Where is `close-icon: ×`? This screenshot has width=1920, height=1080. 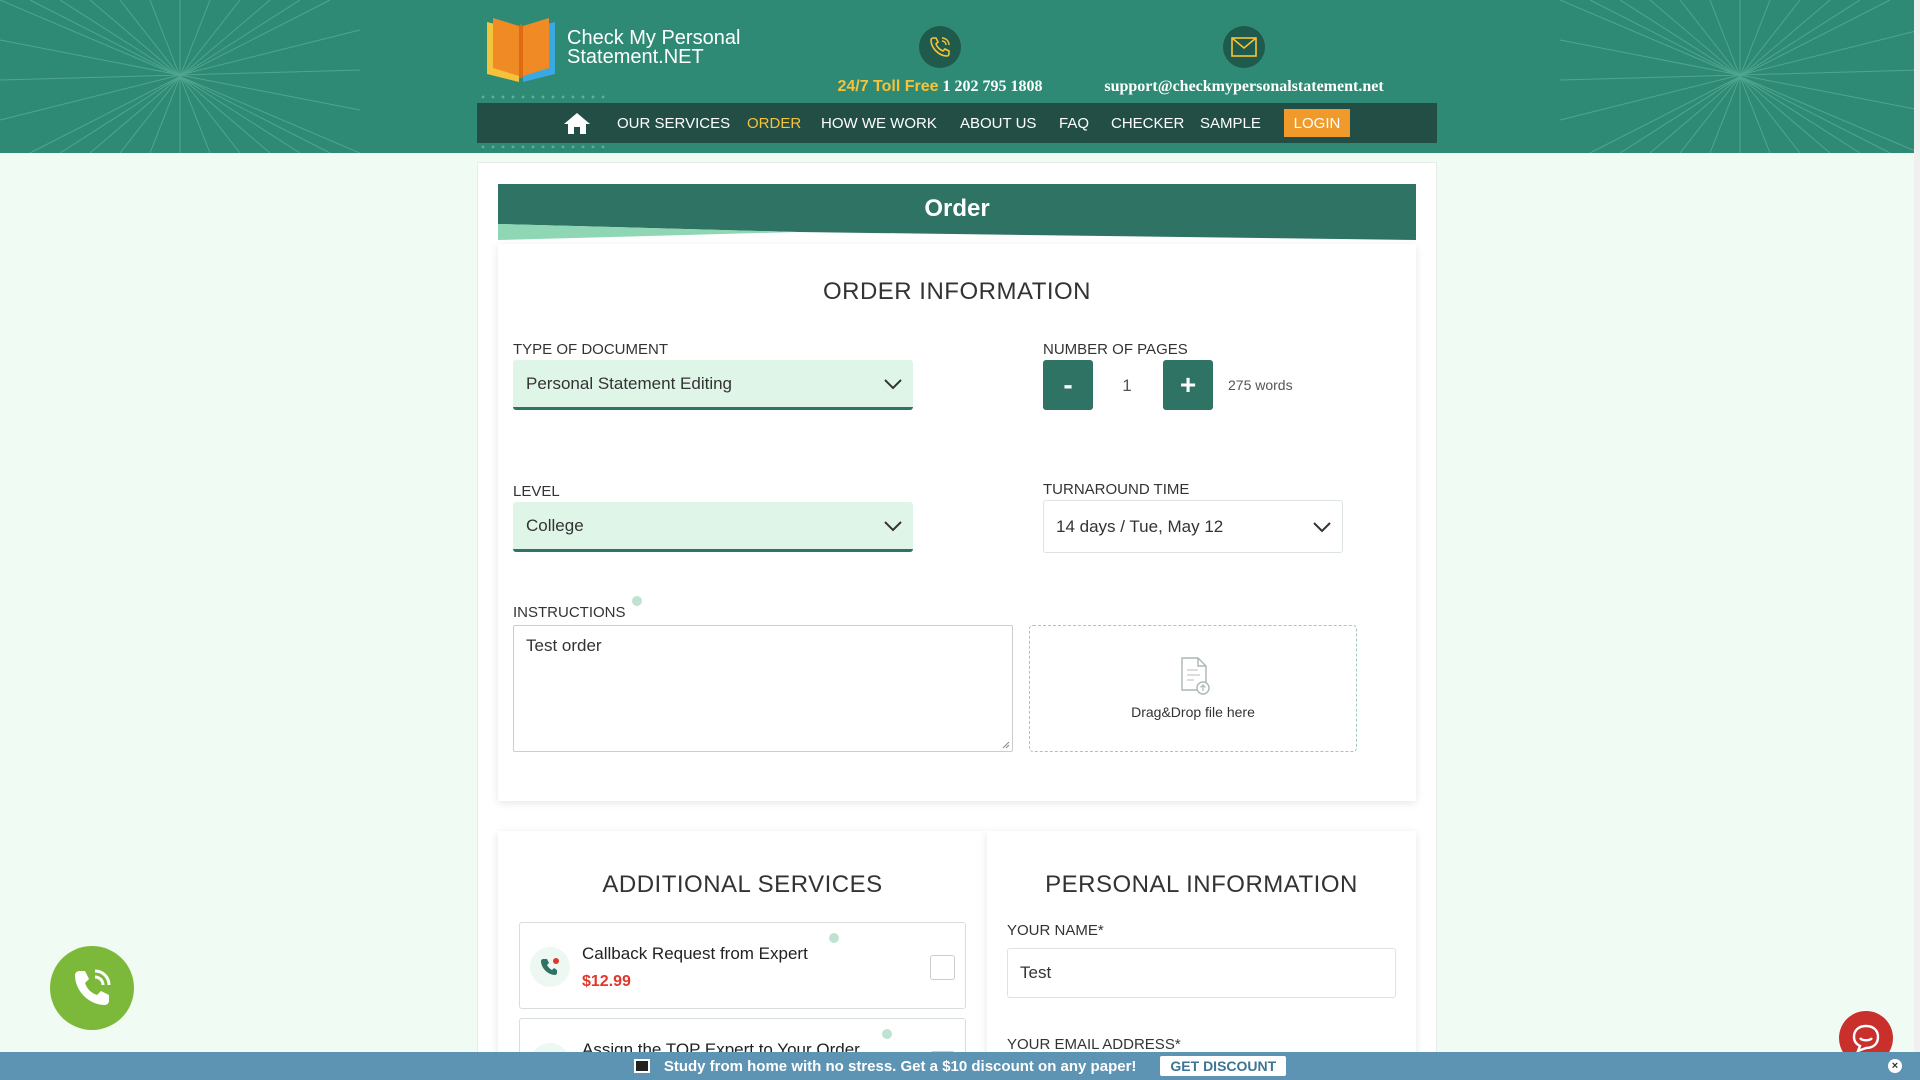 close-icon: × is located at coordinates (1895, 1066).